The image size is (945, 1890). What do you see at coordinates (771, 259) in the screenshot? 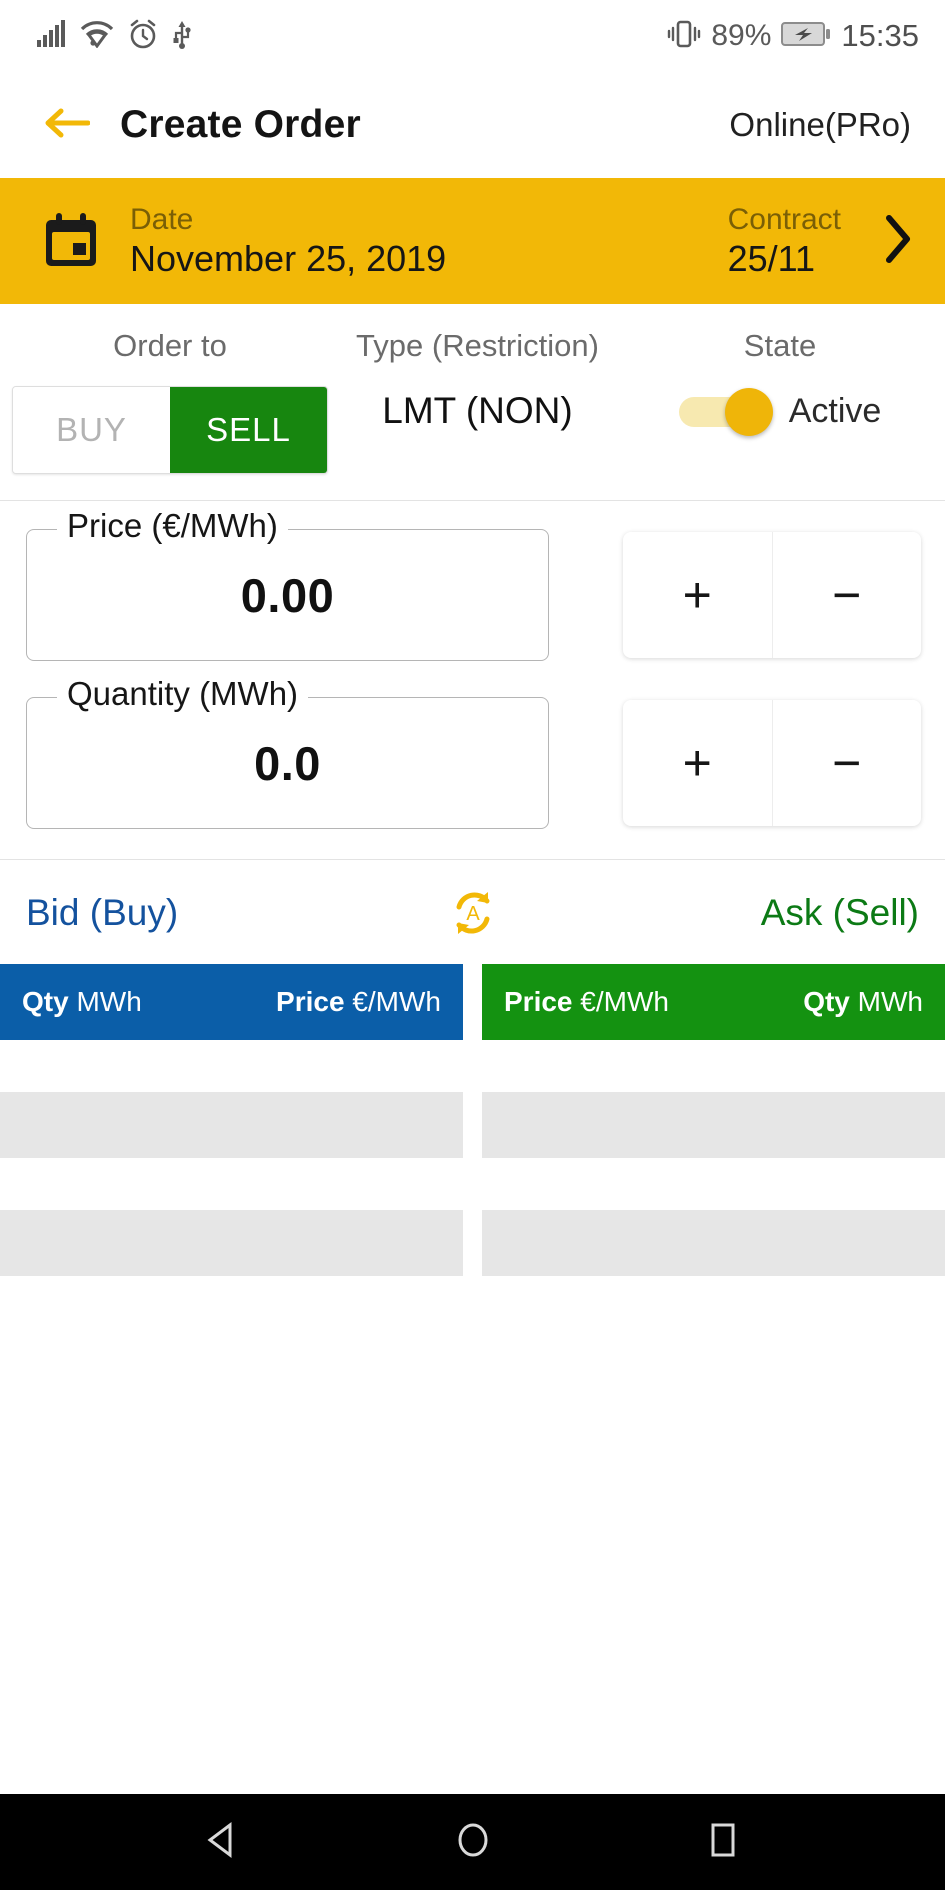
I see `contract-value: 25/11` at bounding box center [771, 259].